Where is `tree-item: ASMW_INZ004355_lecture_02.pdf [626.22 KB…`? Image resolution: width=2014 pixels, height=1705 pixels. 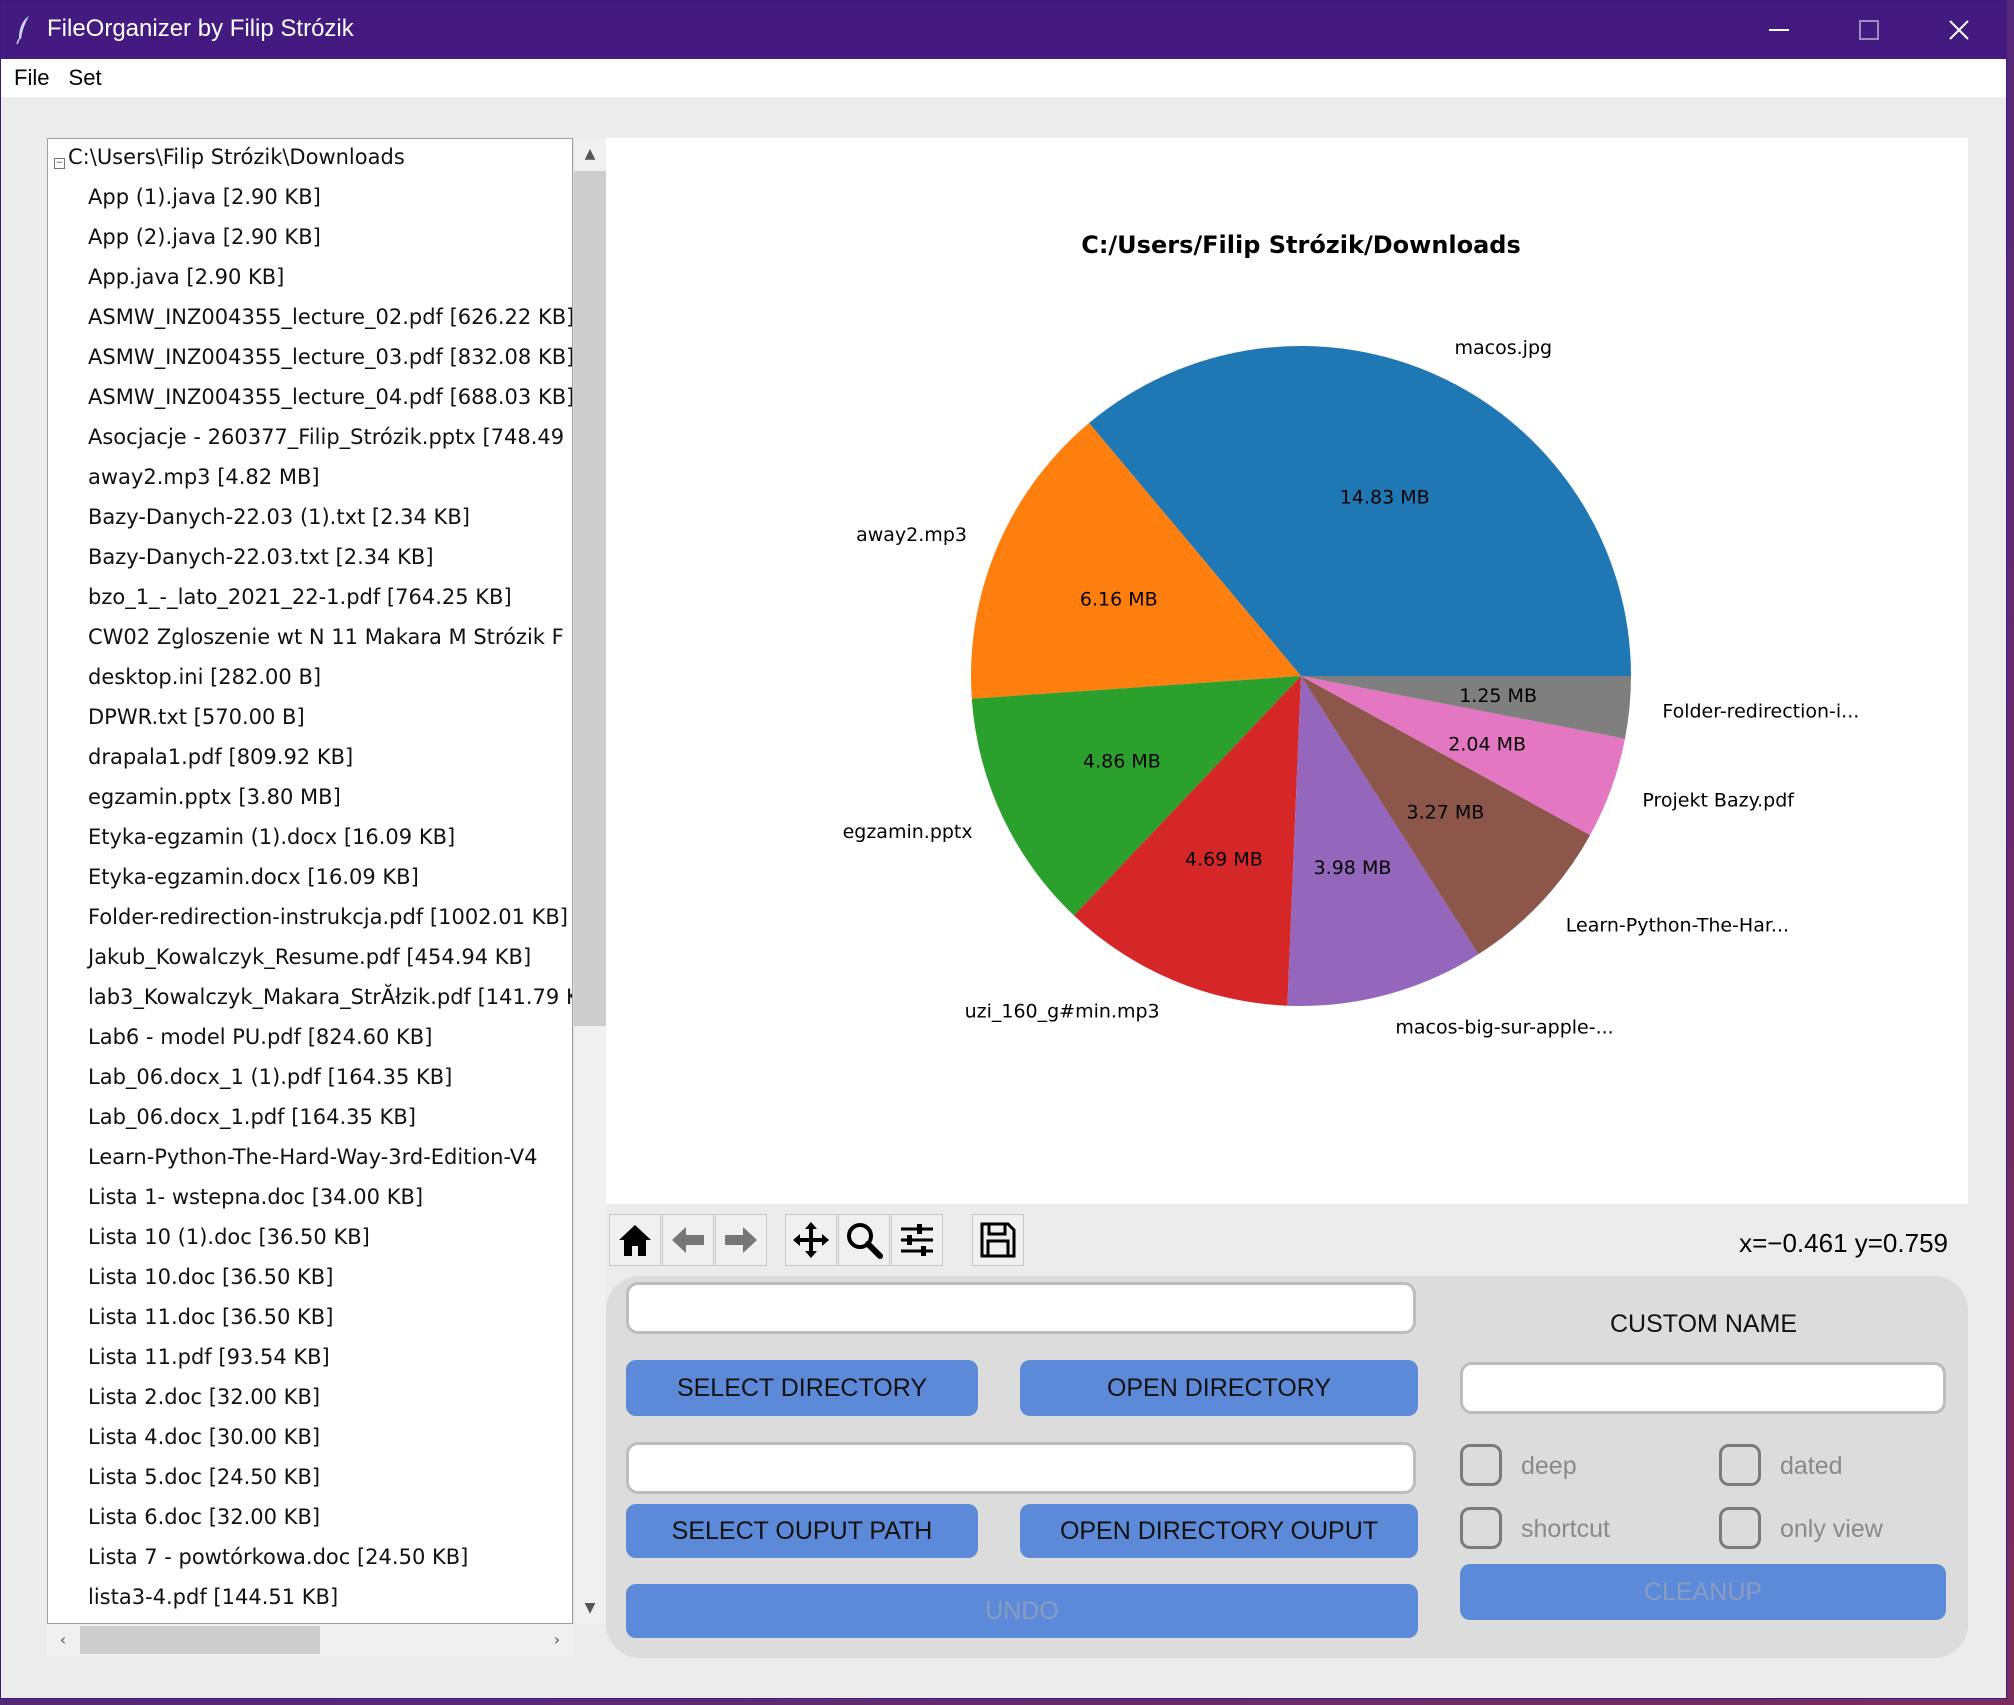
tree-item: ASMW_INZ004355_lecture_02.pdf [626.22 KB… is located at coordinates (330, 325).